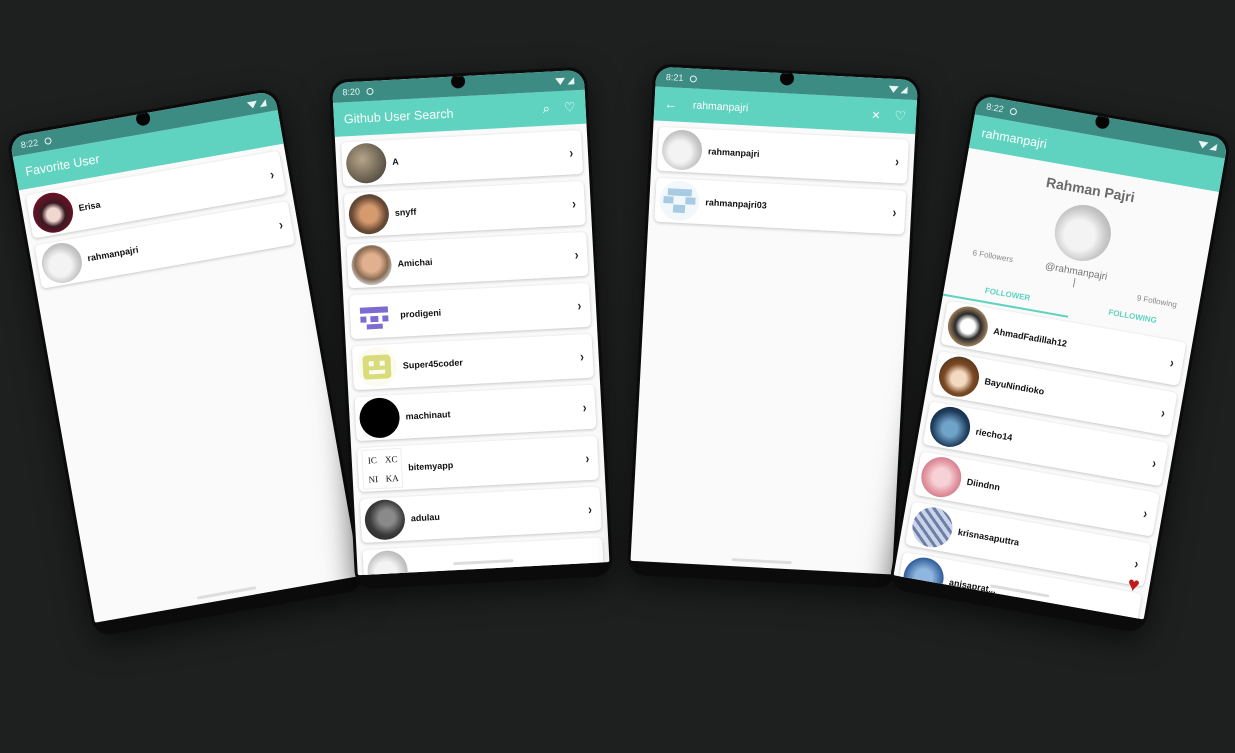 This screenshot has height=753, width=1235. I want to click on username: snyff, so click(405, 212).